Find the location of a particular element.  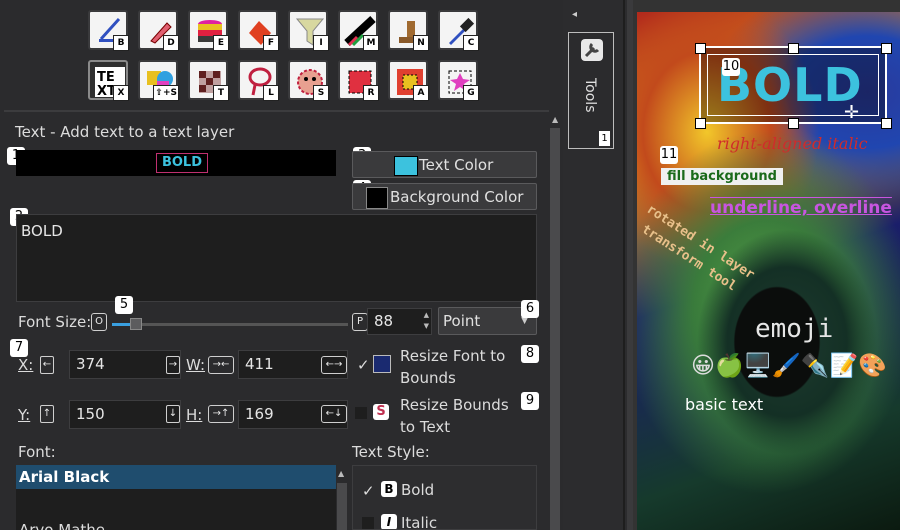

canvas-basic-text: basic text is located at coordinates (724, 404).